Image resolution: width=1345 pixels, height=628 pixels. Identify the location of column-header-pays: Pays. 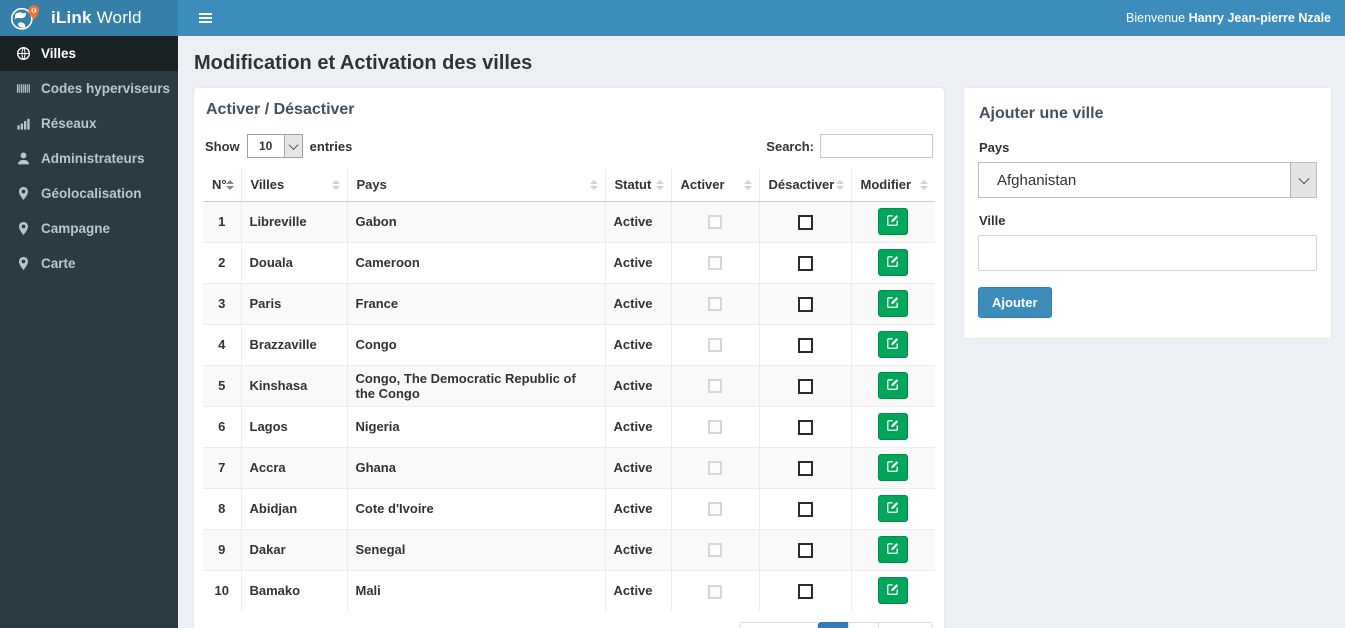
(476, 185).